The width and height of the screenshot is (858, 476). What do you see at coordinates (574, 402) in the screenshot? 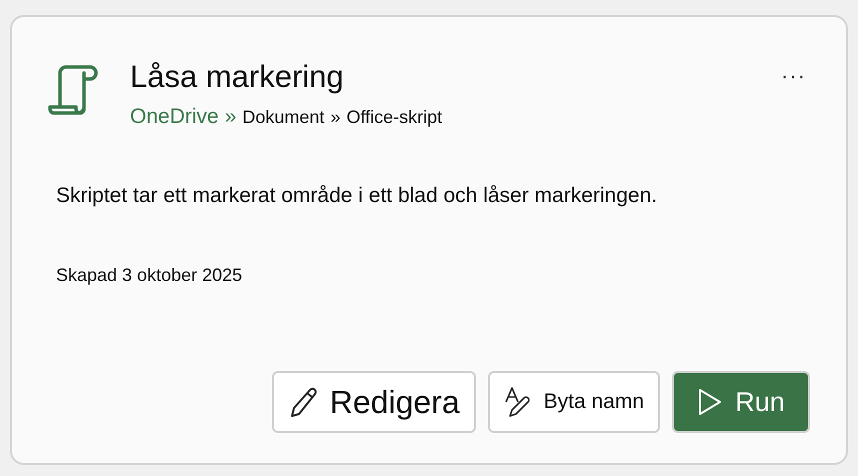
I see `rename-button: Byta namn` at bounding box center [574, 402].